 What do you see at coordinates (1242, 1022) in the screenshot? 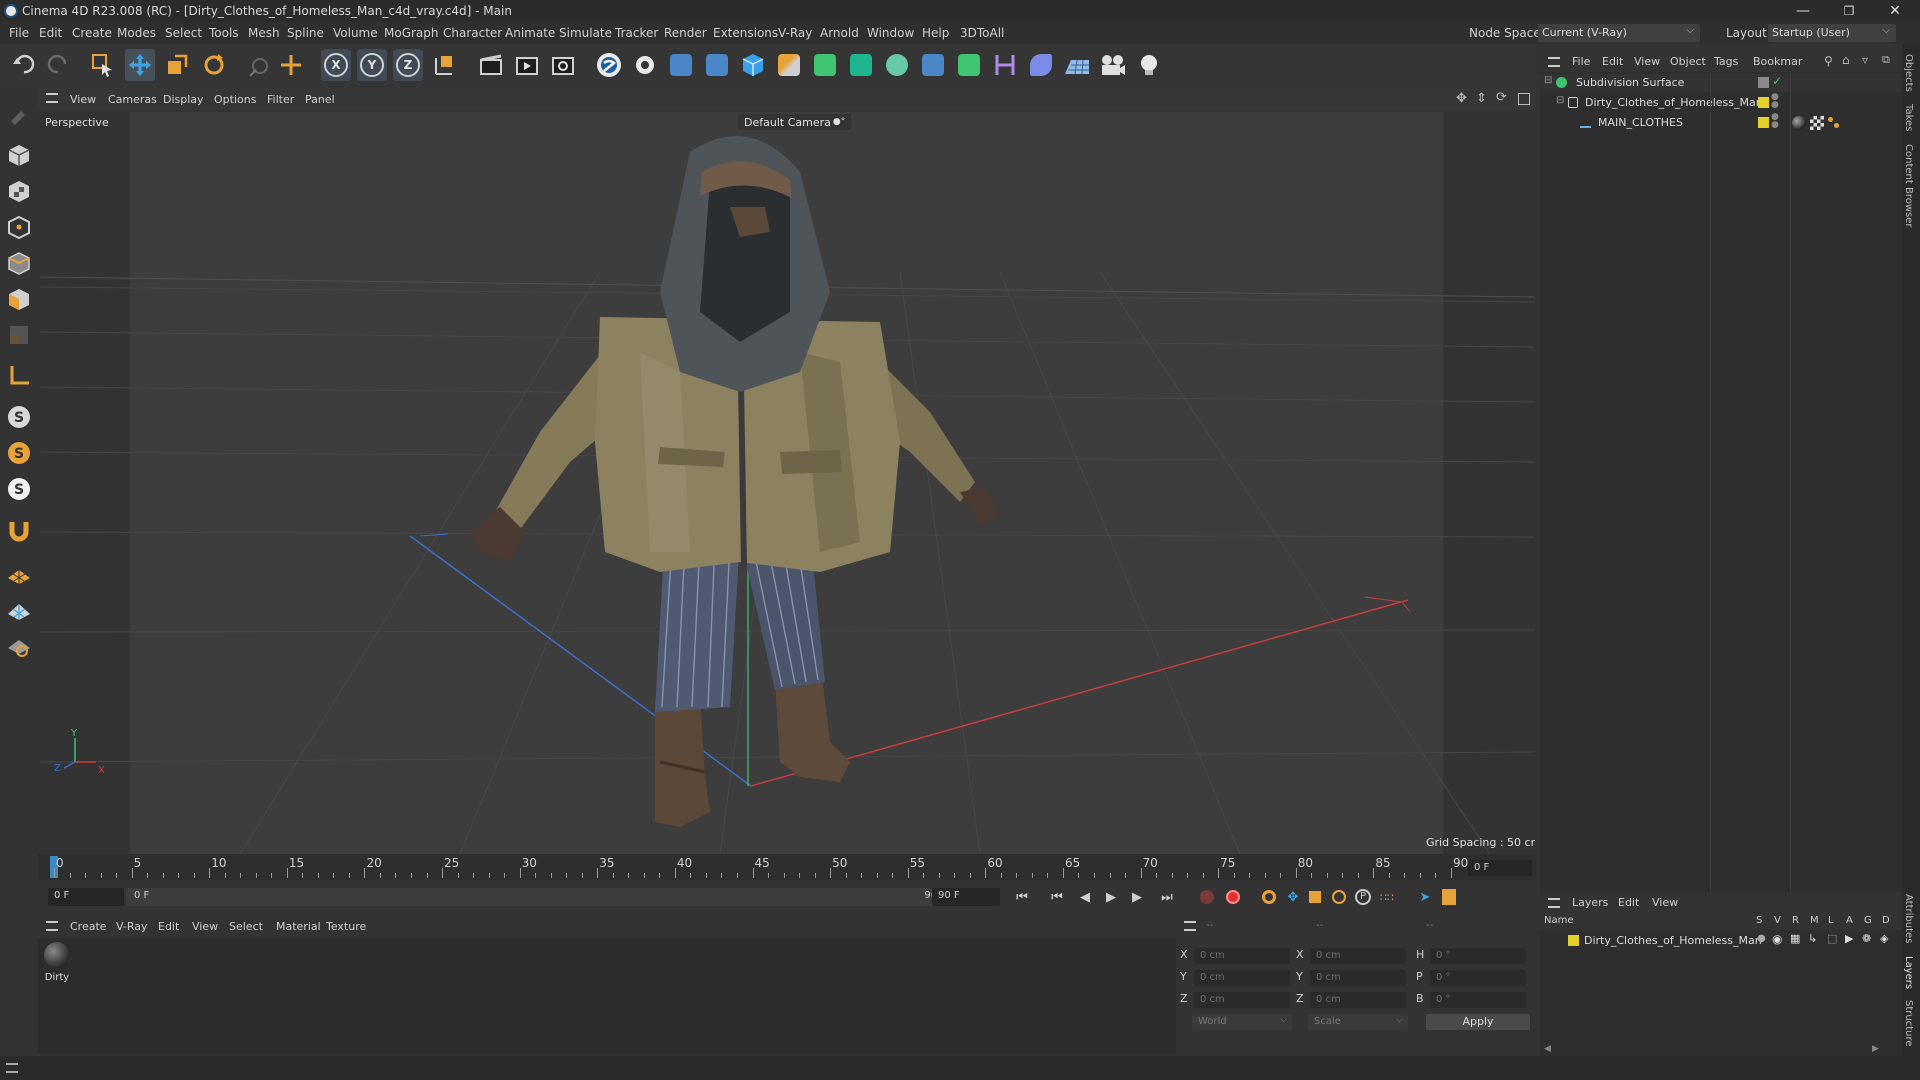
I see `coordinate-mode-dropdown: World ⌵` at bounding box center [1242, 1022].